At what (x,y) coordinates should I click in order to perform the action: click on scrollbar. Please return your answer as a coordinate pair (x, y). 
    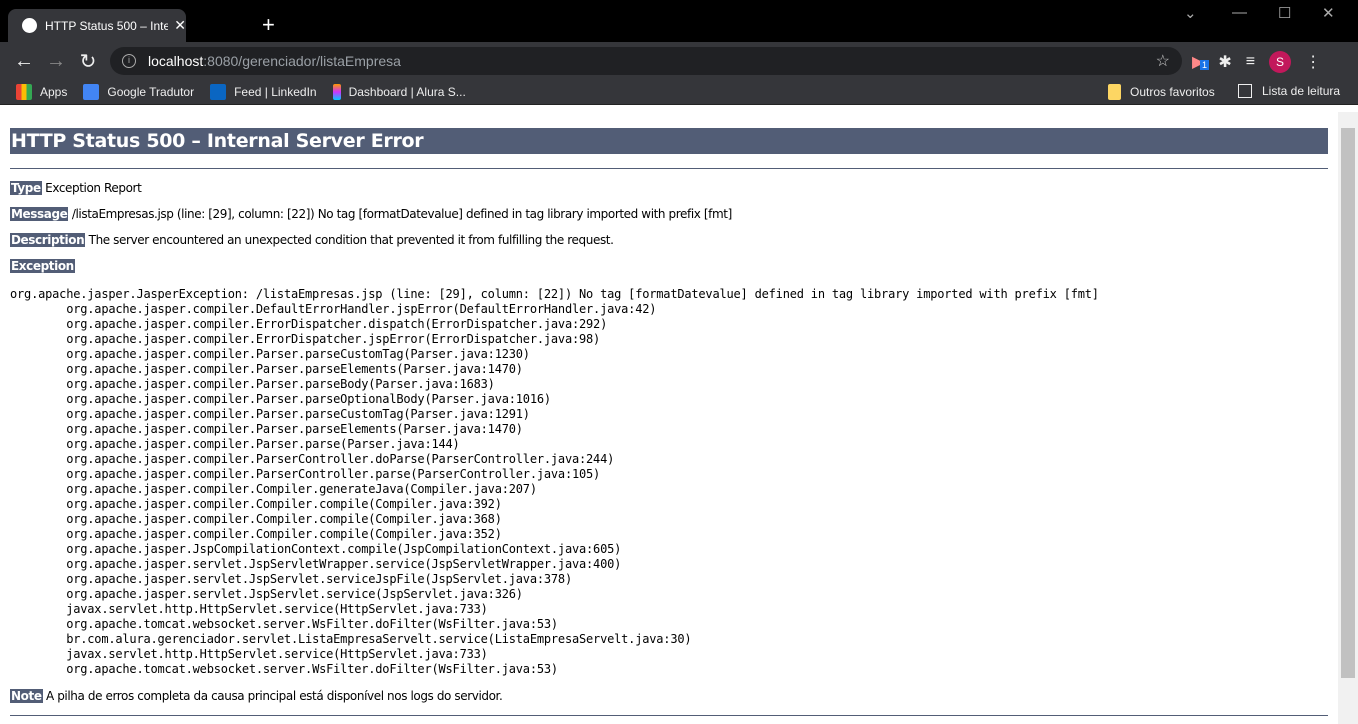
    Looking at the image, I should click on (1348, 418).